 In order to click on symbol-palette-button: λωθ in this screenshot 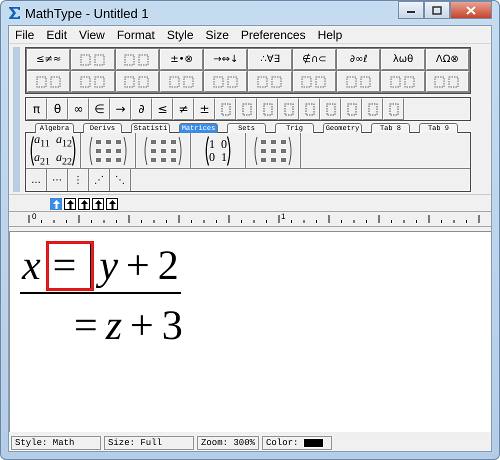, I will do `click(403, 59)`.